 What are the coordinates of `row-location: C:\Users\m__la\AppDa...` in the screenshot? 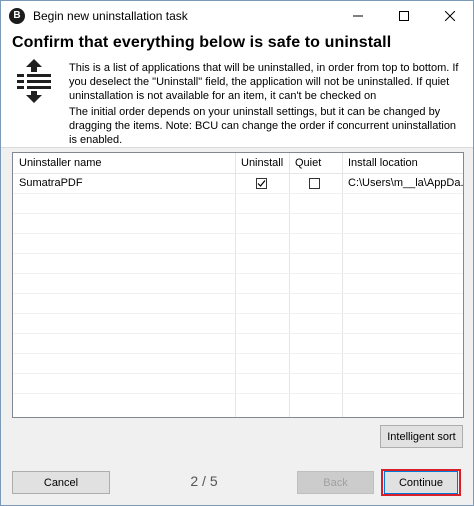 It's located at (405, 183).